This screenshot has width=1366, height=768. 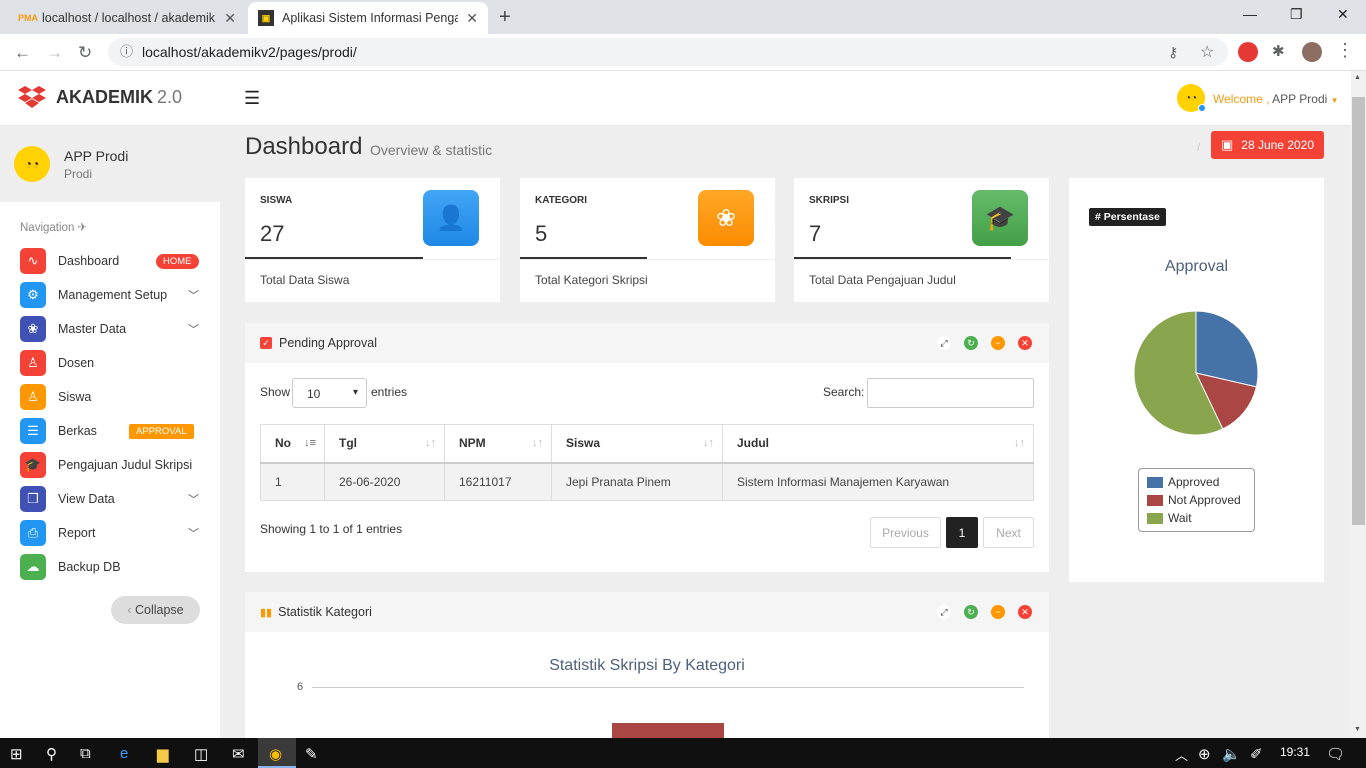 What do you see at coordinates (124, 753) in the screenshot?
I see `edge-icon: e` at bounding box center [124, 753].